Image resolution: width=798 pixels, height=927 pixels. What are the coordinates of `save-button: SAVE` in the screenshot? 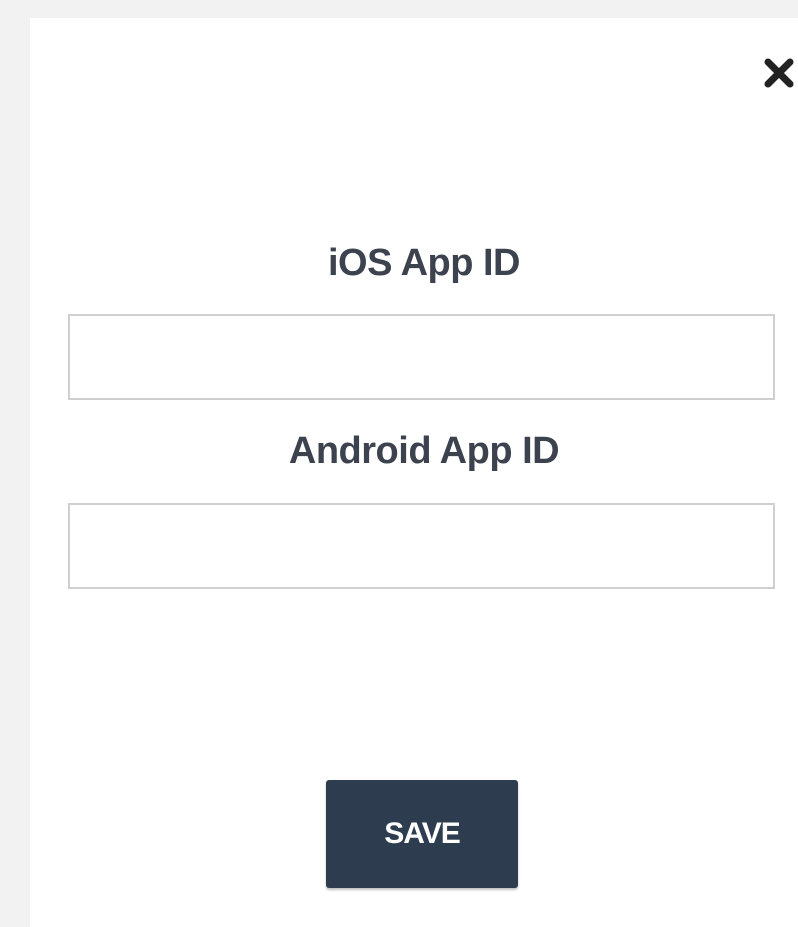 It's located at (422, 834).